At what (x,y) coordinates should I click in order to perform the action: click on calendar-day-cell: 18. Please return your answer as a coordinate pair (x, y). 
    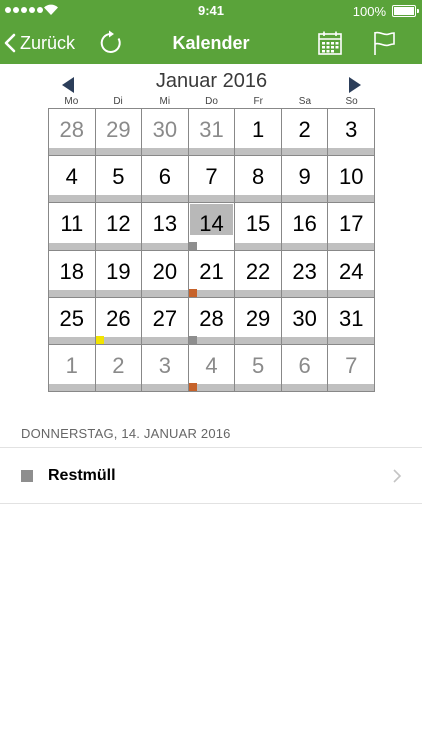
    Looking at the image, I should click on (72, 274).